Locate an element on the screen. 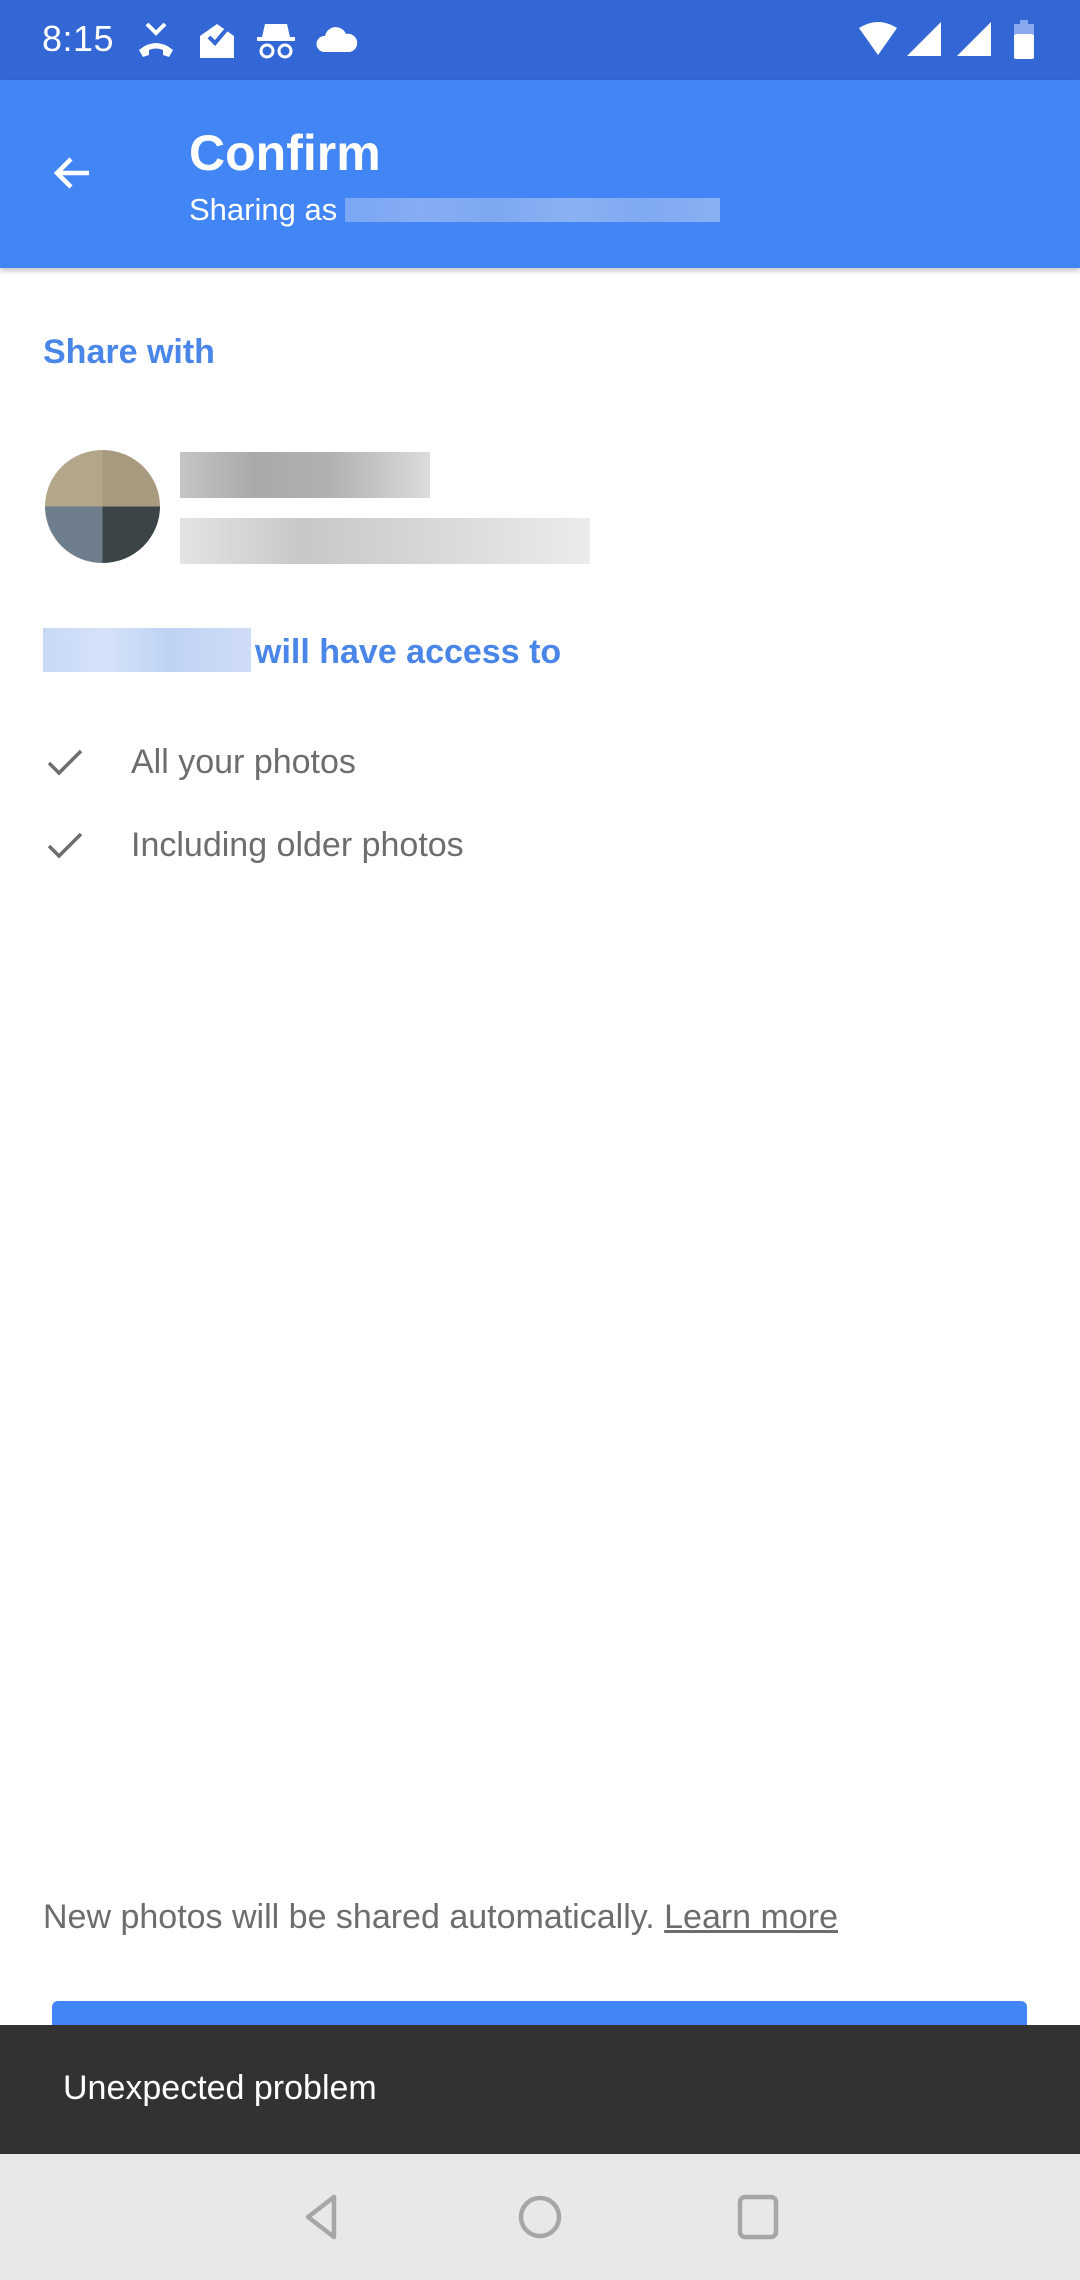 The image size is (1080, 2280). battery-icon is located at coordinates (1024, 40).